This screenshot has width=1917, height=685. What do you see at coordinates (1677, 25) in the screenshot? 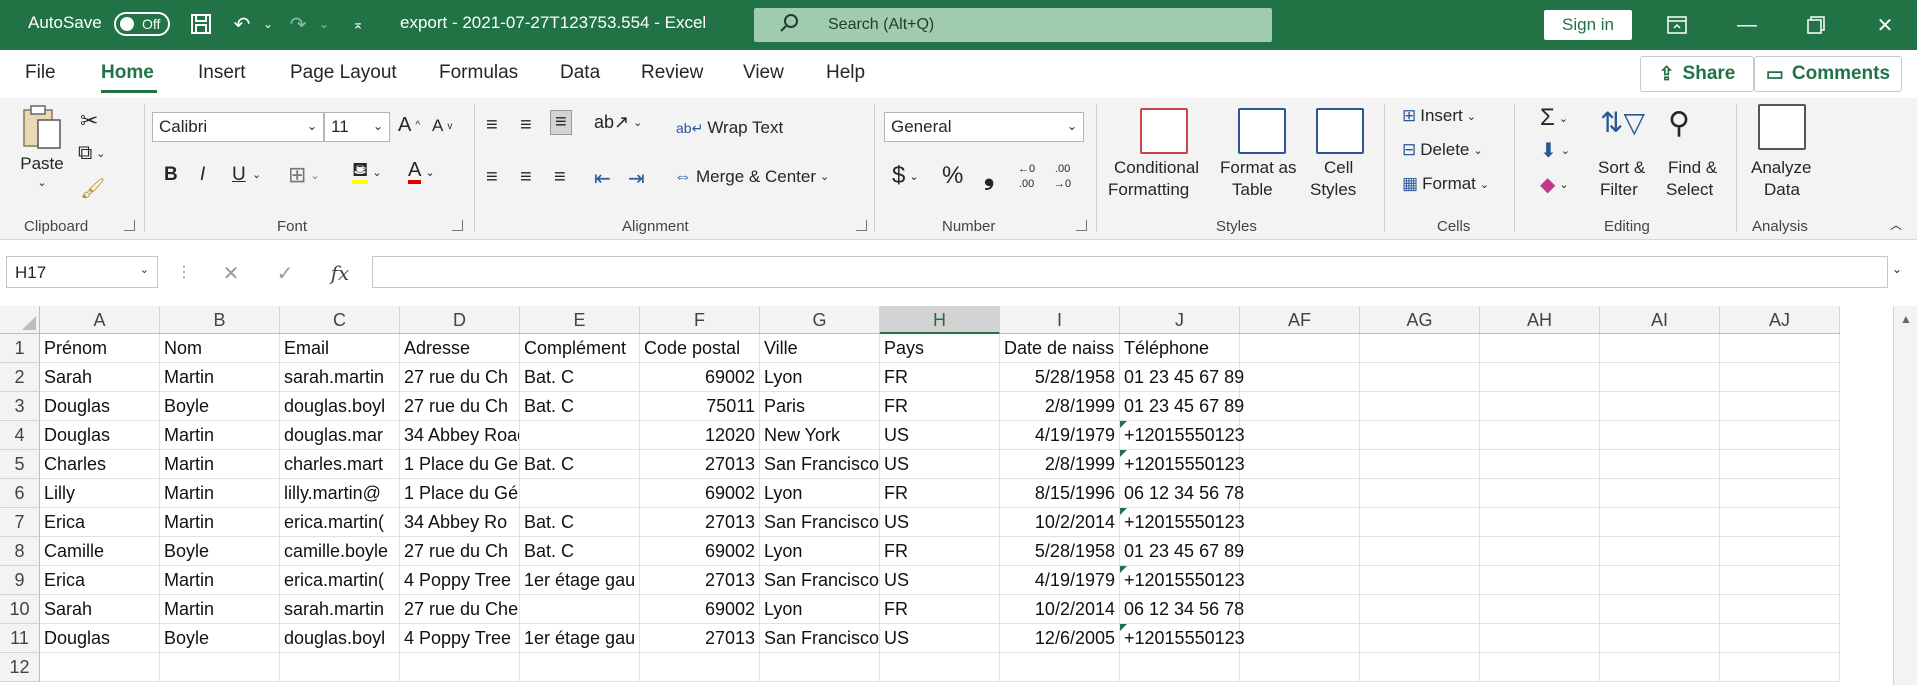
I see `ribbon-display-options-icon` at bounding box center [1677, 25].